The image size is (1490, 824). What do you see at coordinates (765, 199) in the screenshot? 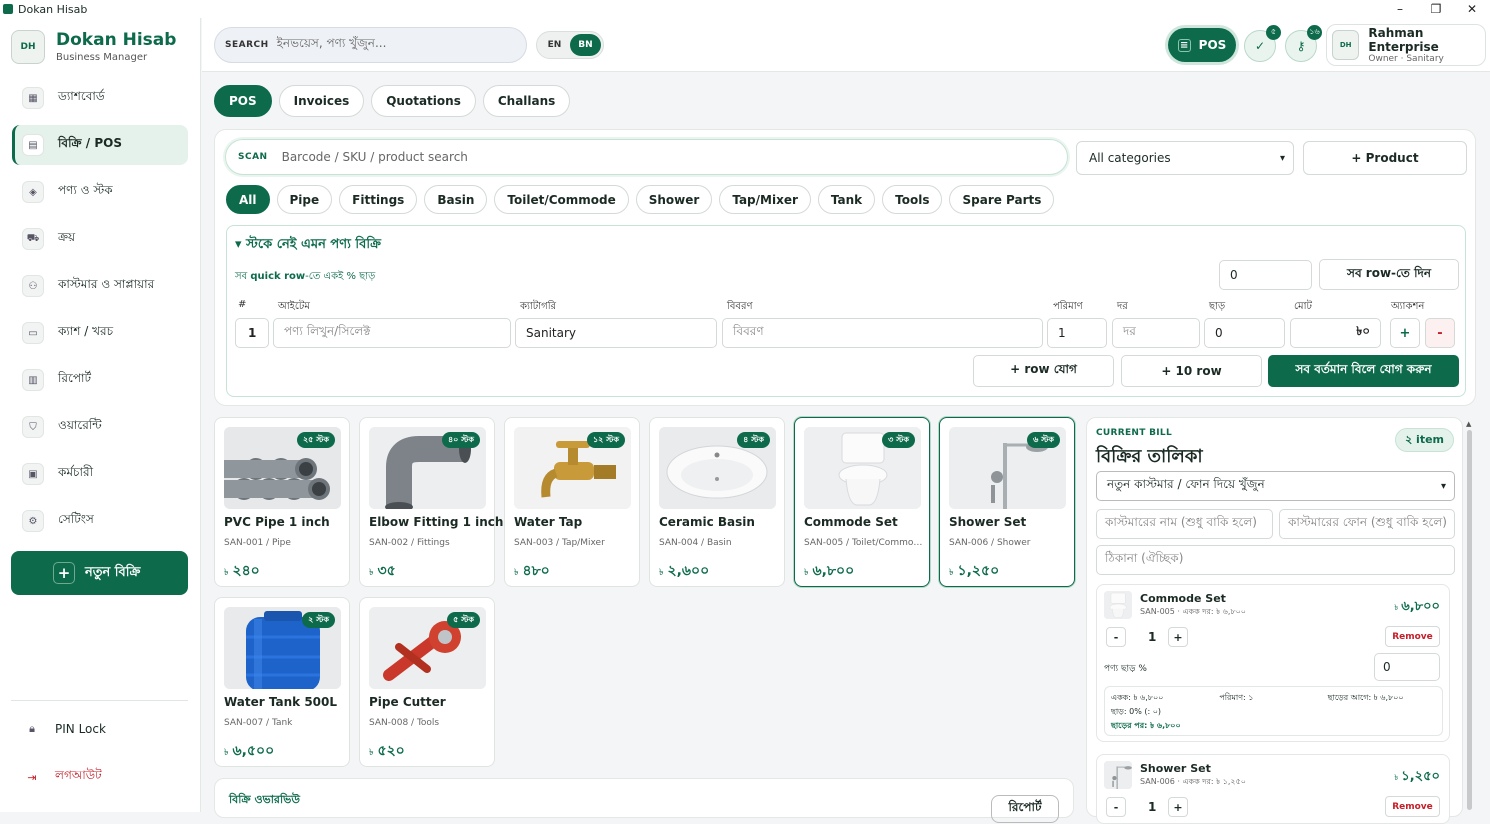
I see `category-chip: Tap/Mixer` at bounding box center [765, 199].